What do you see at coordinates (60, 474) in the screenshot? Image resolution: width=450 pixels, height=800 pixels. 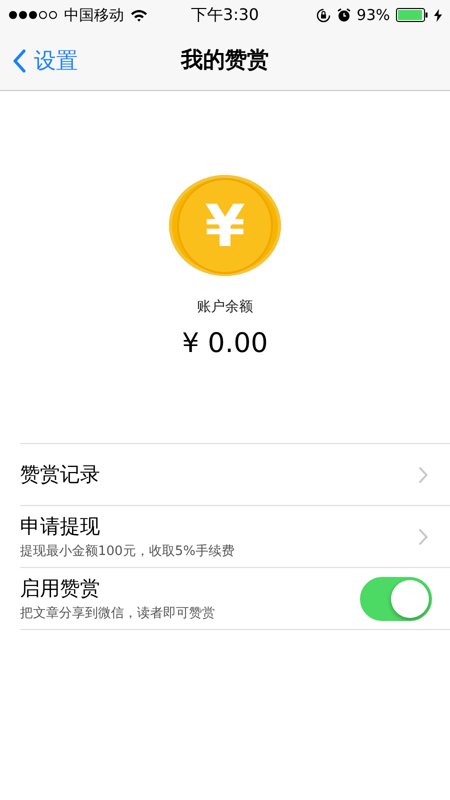 I see `row-title: 赞赏记录` at bounding box center [60, 474].